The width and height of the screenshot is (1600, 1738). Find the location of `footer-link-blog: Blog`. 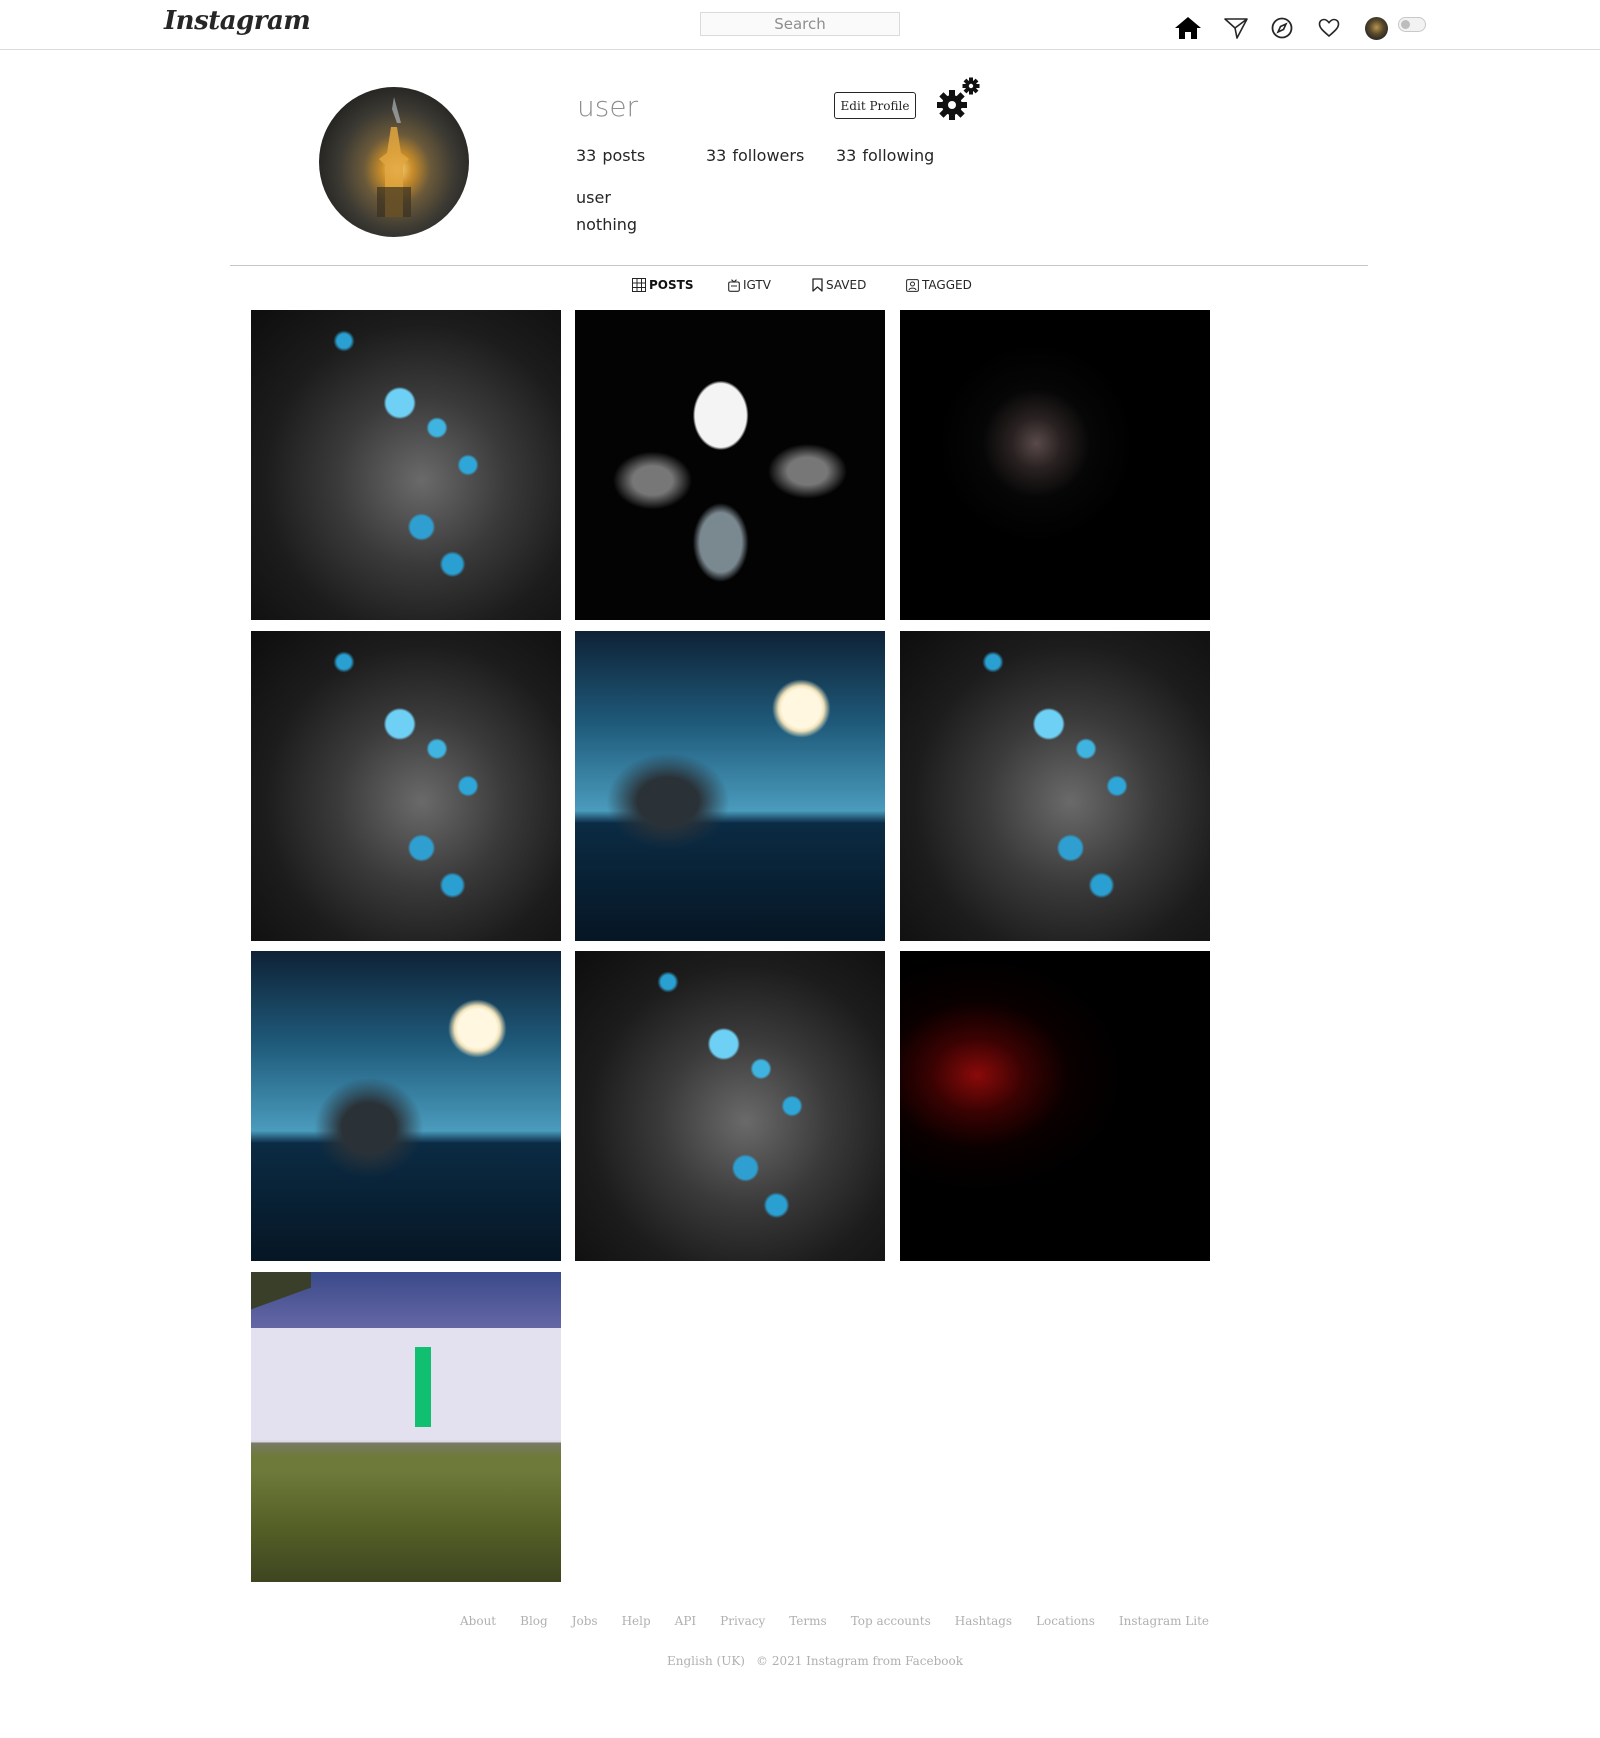

footer-link-blog: Blog is located at coordinates (534, 1621).